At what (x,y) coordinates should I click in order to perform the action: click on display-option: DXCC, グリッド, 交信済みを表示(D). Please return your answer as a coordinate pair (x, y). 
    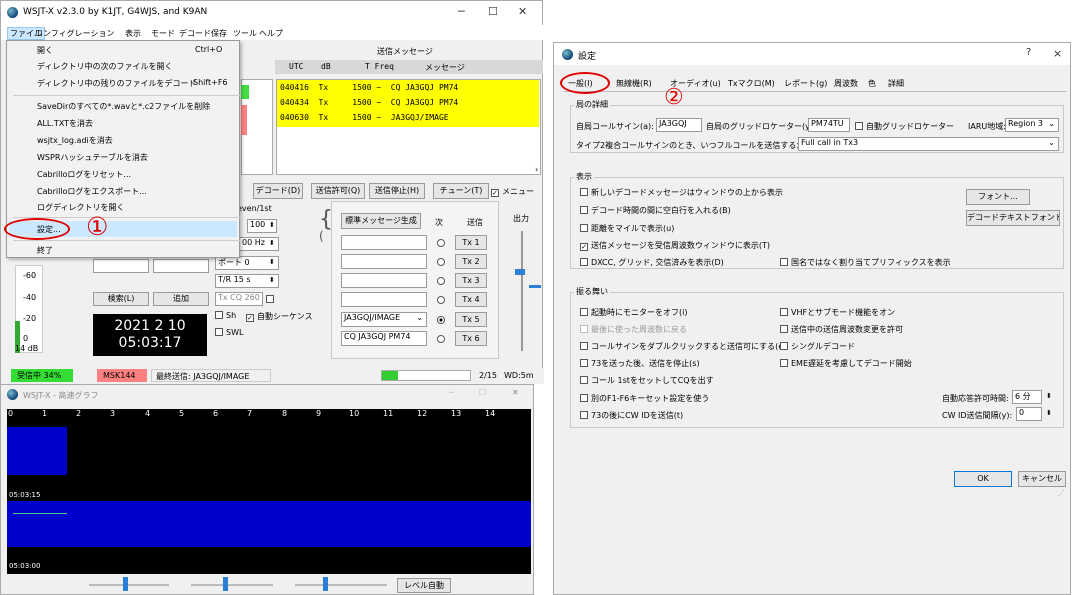
    Looking at the image, I should click on (652, 262).